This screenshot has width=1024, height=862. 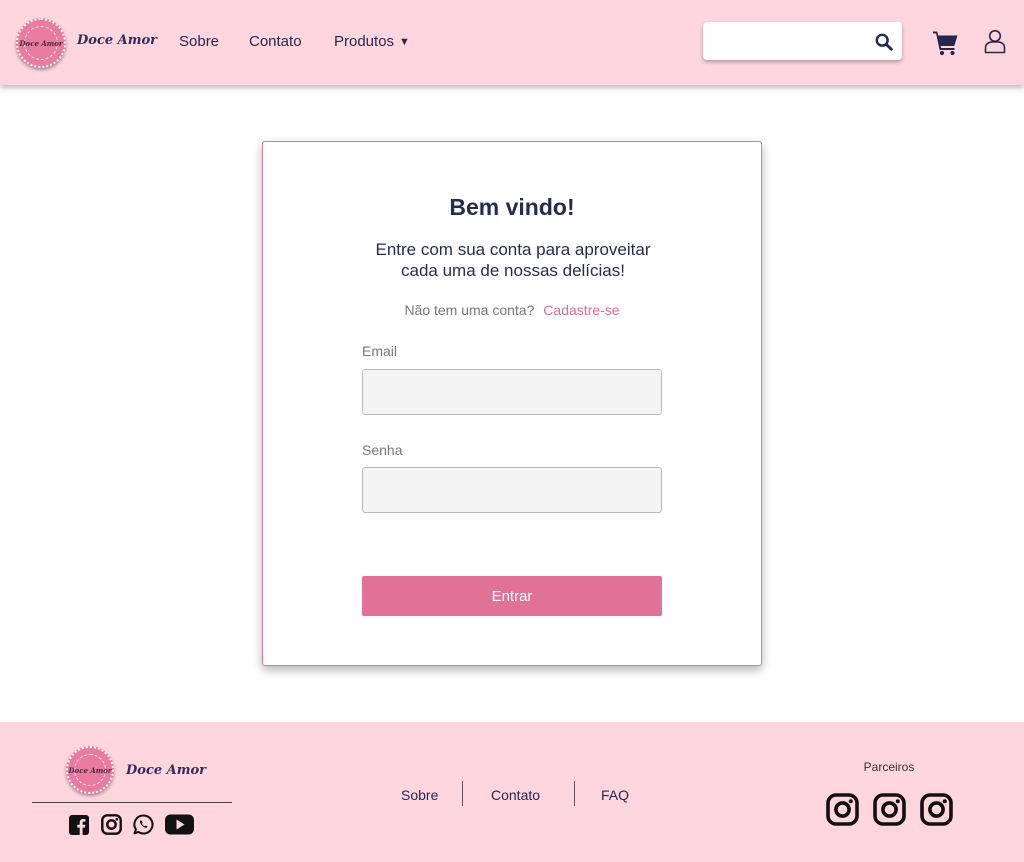 What do you see at coordinates (615, 795) in the screenshot?
I see `footer-link-faq: FAQ` at bounding box center [615, 795].